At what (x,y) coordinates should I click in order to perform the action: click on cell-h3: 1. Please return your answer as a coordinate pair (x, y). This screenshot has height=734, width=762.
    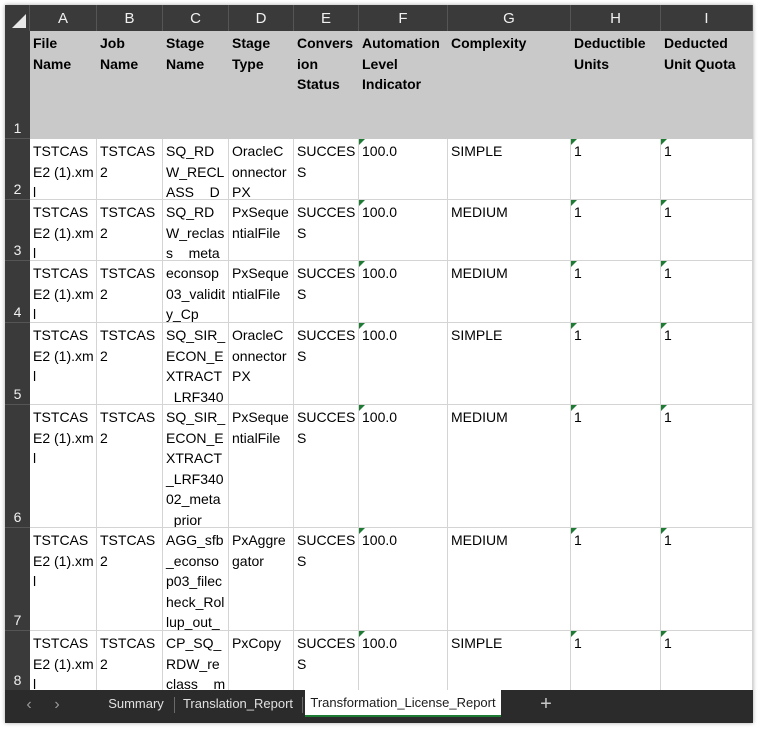
    Looking at the image, I should click on (616, 230).